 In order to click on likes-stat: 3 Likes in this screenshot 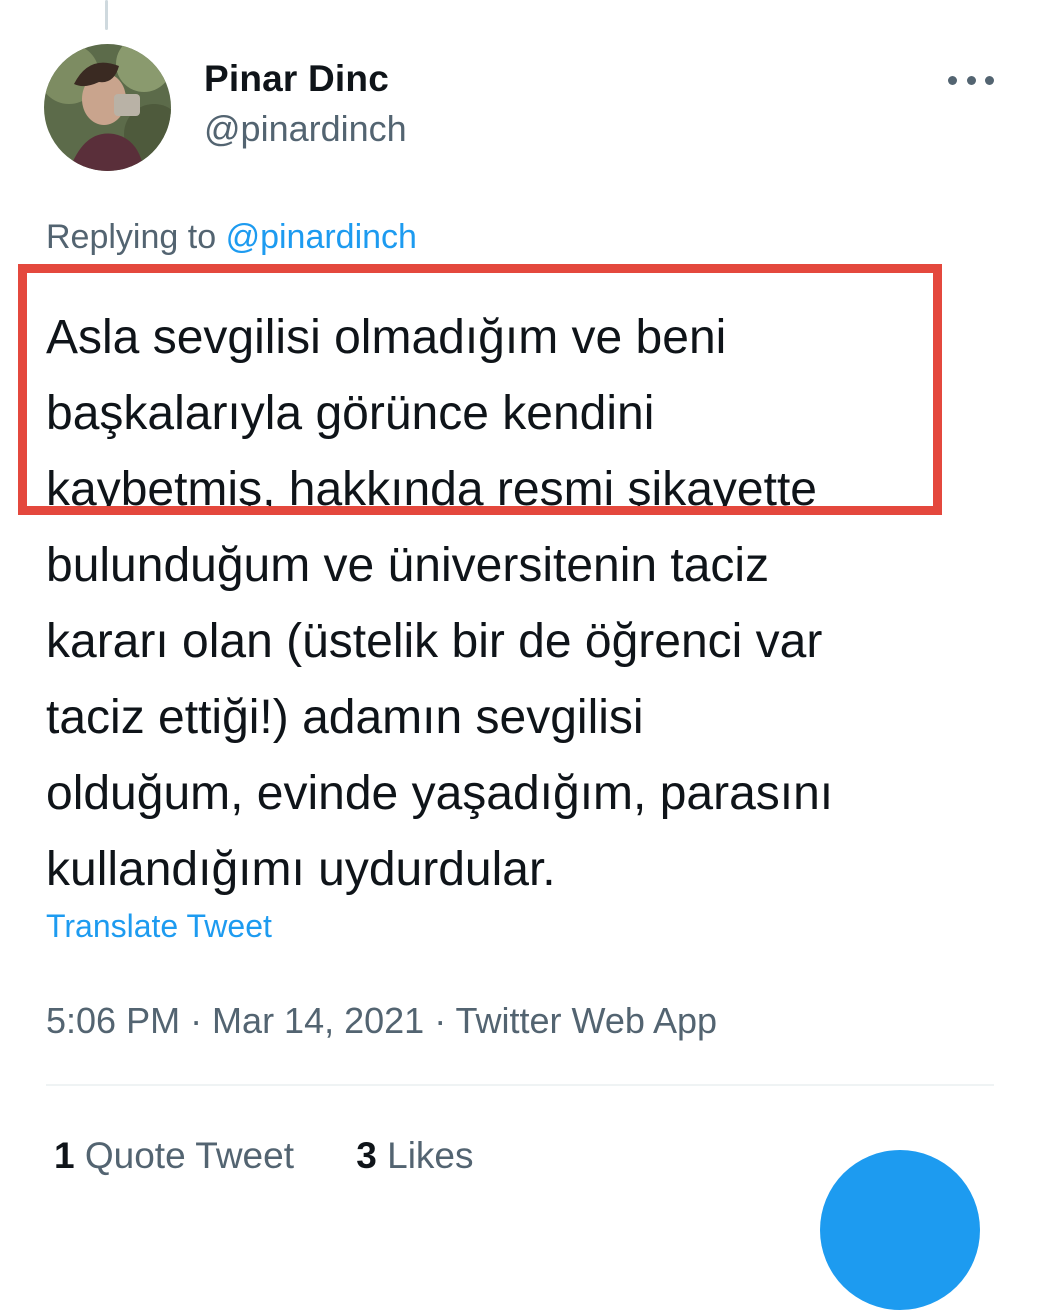, I will do `click(414, 1155)`.